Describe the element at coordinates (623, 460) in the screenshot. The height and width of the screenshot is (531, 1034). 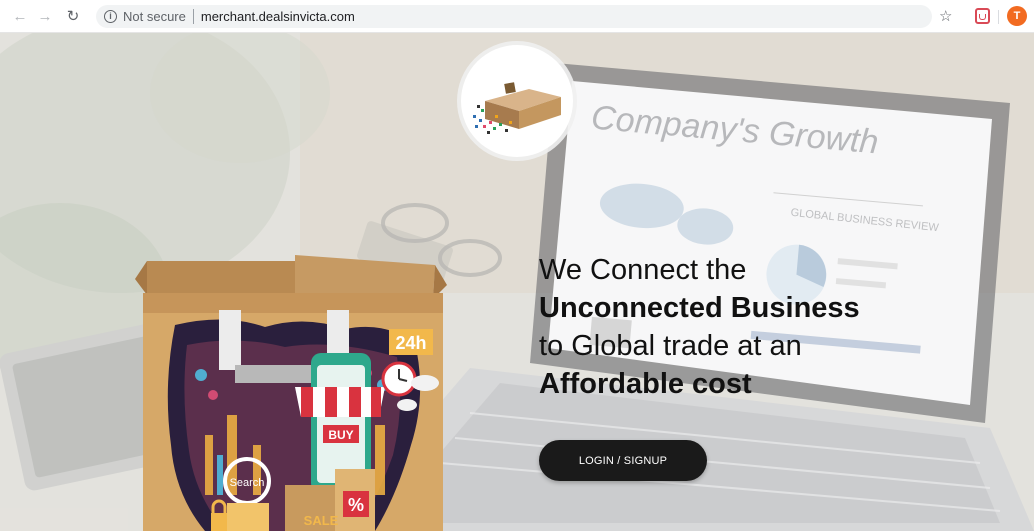
I see `login-signup-button: LOGIN / SIGNUP` at that location.